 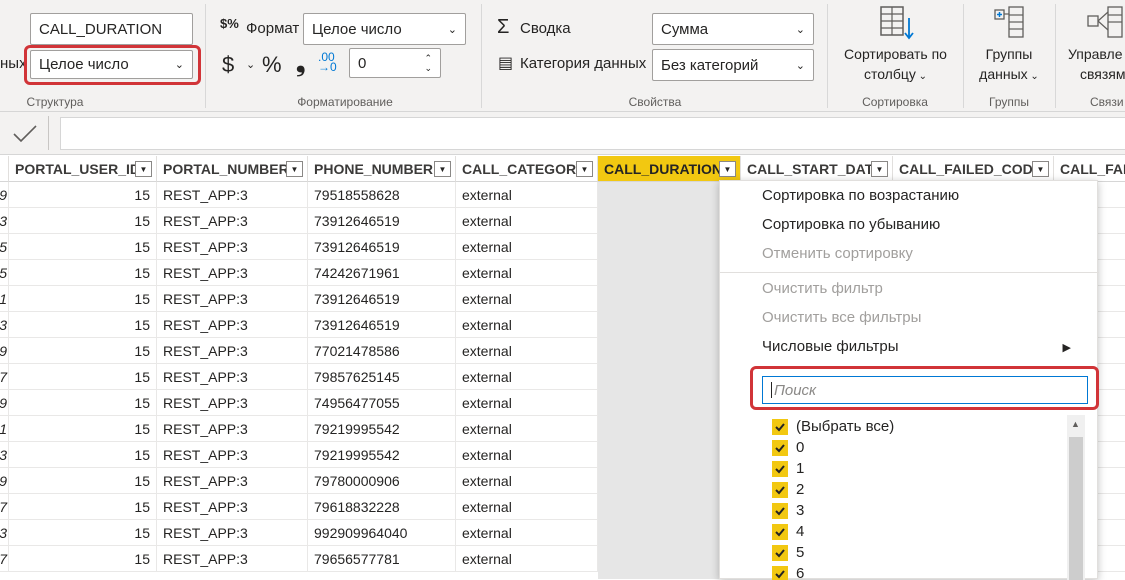 I want to click on column-name-input: CALL_DURATION, so click(x=111, y=29).